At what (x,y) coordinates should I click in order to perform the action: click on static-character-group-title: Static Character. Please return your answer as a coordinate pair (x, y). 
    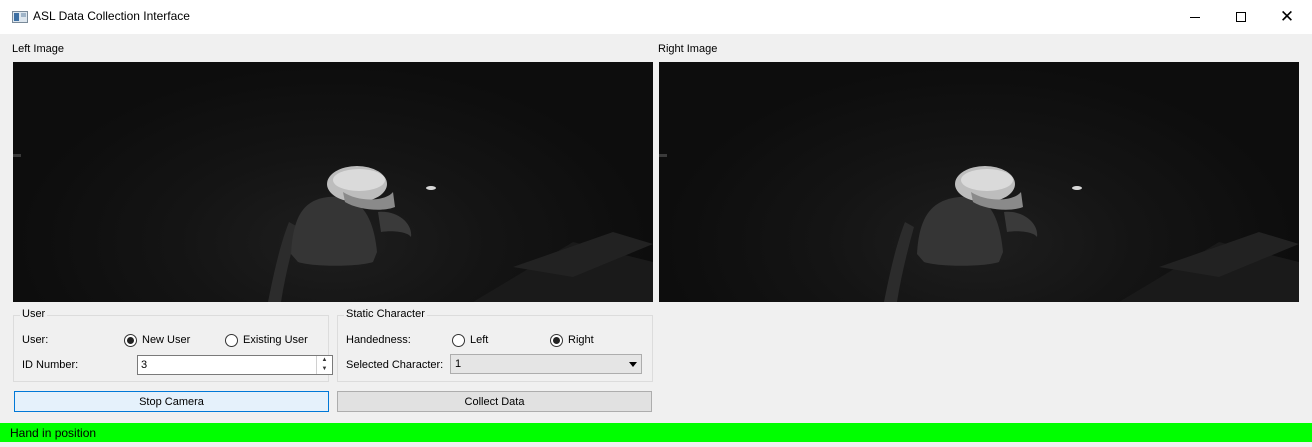
    Looking at the image, I should click on (385, 314).